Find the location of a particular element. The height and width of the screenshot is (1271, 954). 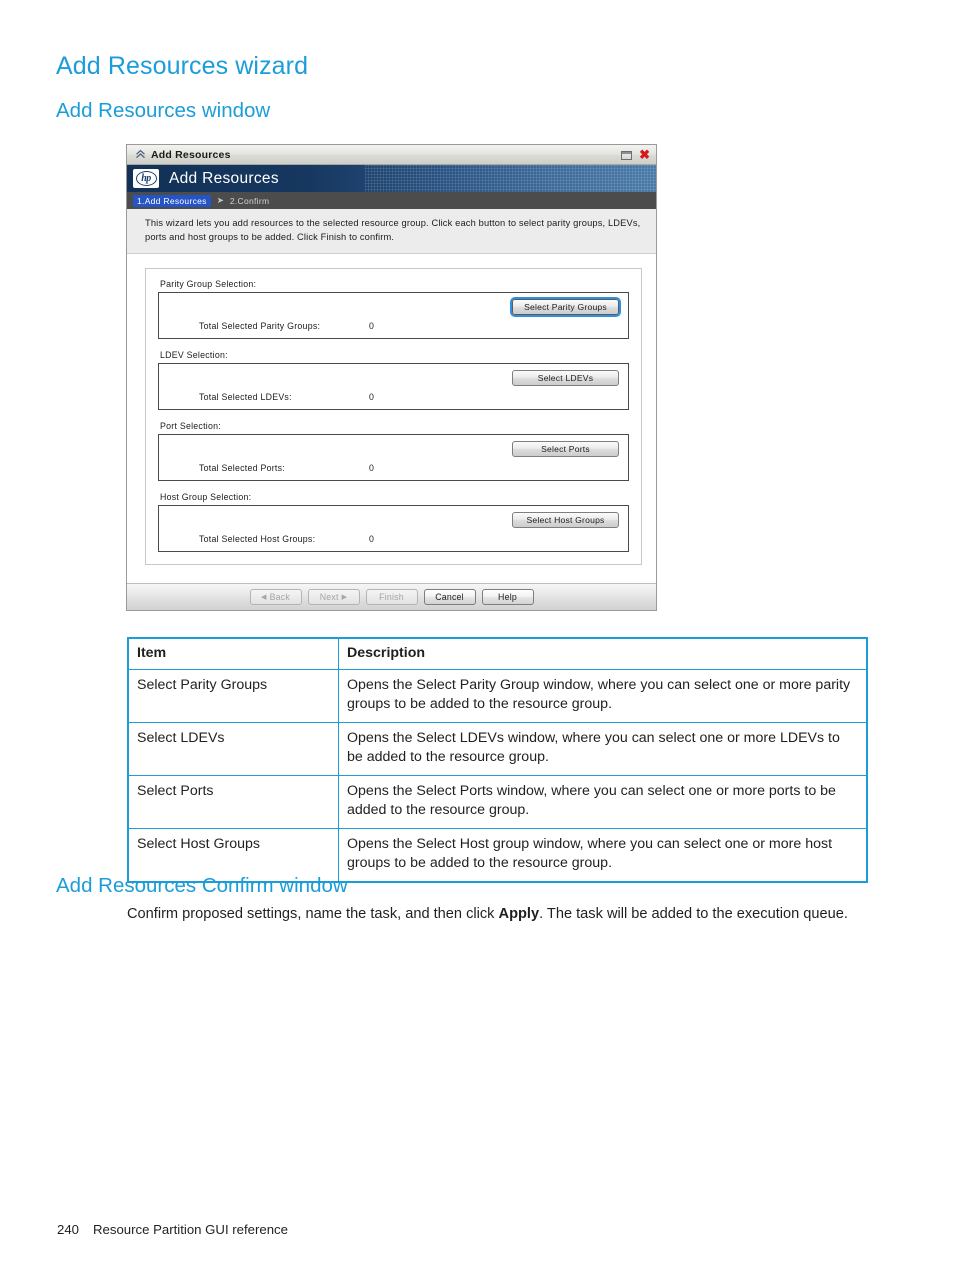

chevron-left-icon: ◀ is located at coordinates (264, 597).